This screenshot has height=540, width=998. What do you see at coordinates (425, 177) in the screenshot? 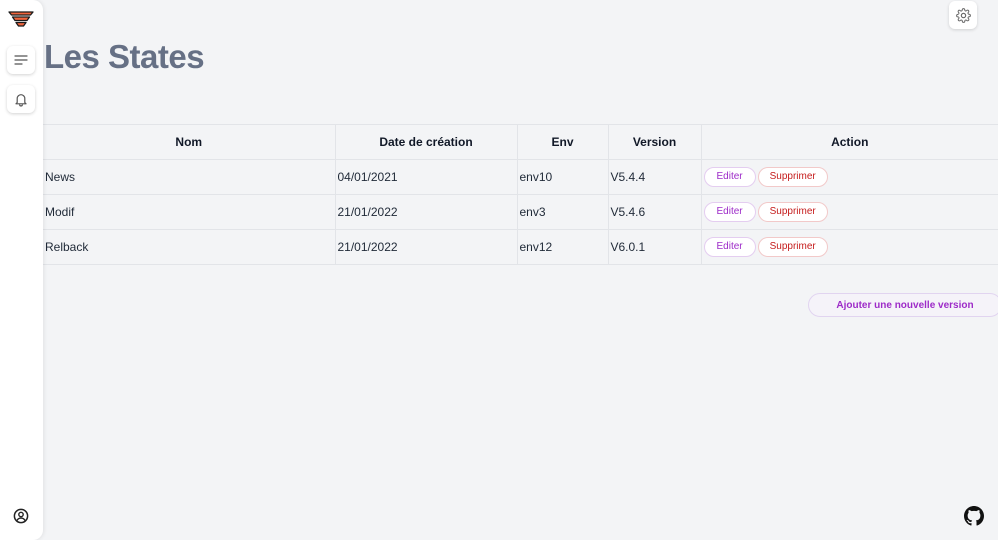
I see `cell-date: 04/01/2021` at bounding box center [425, 177].